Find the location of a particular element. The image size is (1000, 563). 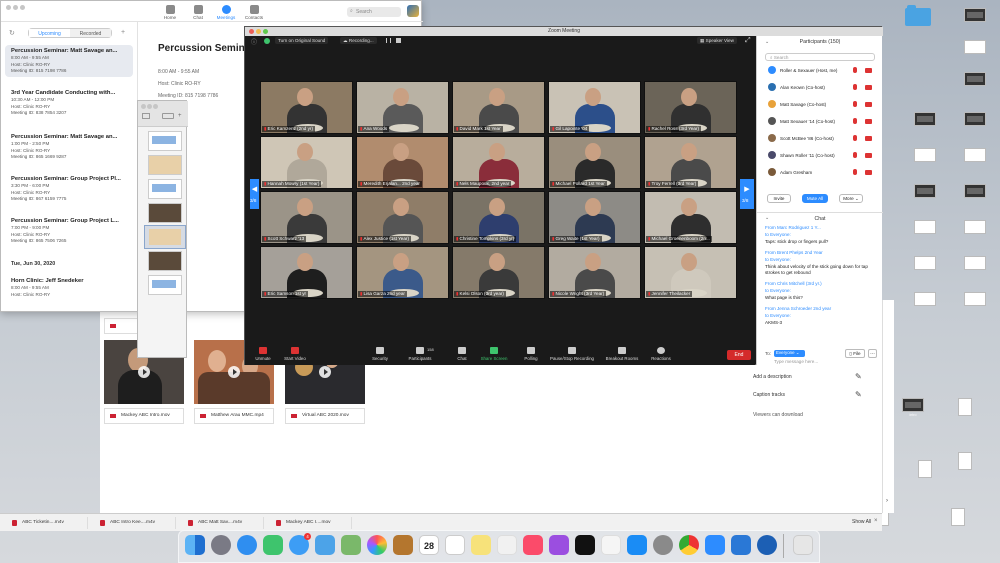

keynote-icon is located at coordinates (741, 545).